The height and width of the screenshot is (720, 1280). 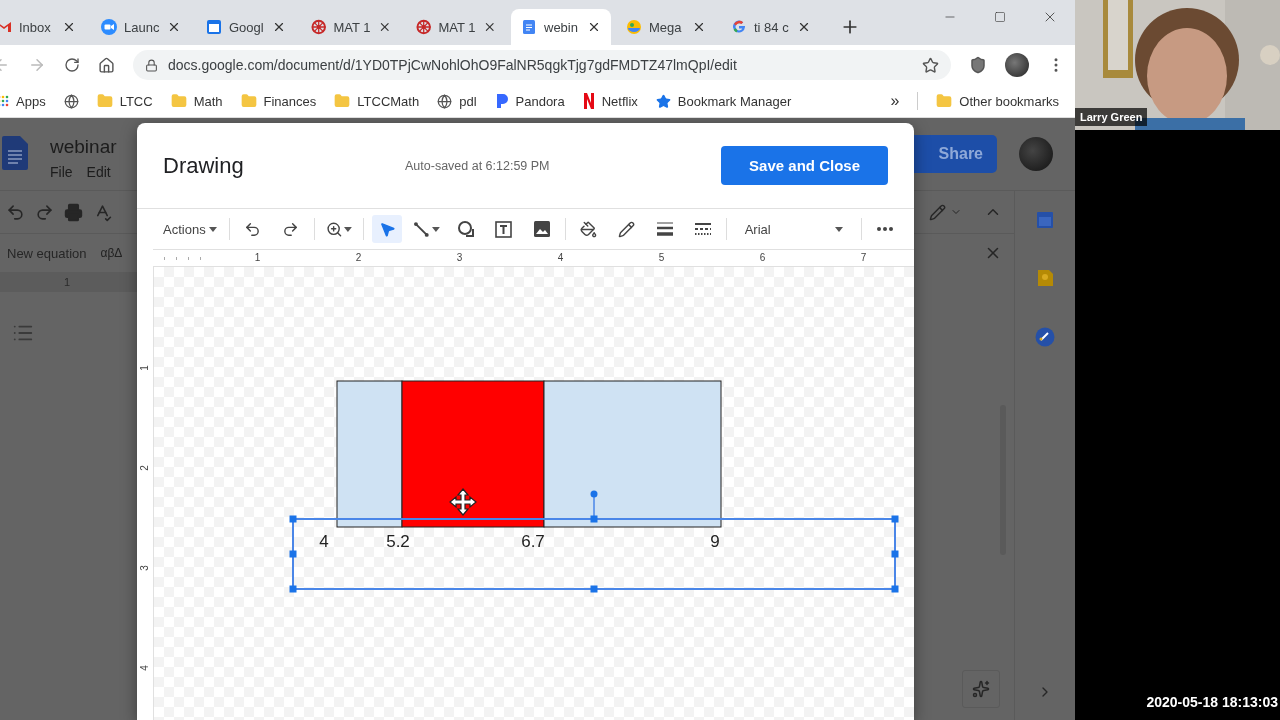 I want to click on tasks-icon, so click(x=1045, y=337).